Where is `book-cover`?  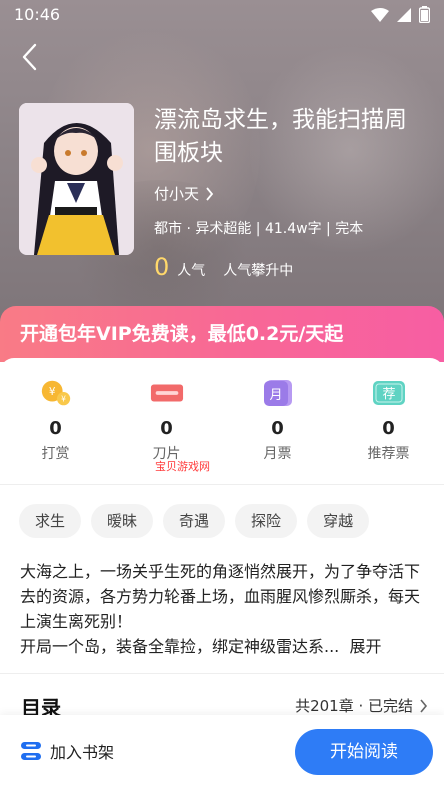
book-cover is located at coordinates (76, 179).